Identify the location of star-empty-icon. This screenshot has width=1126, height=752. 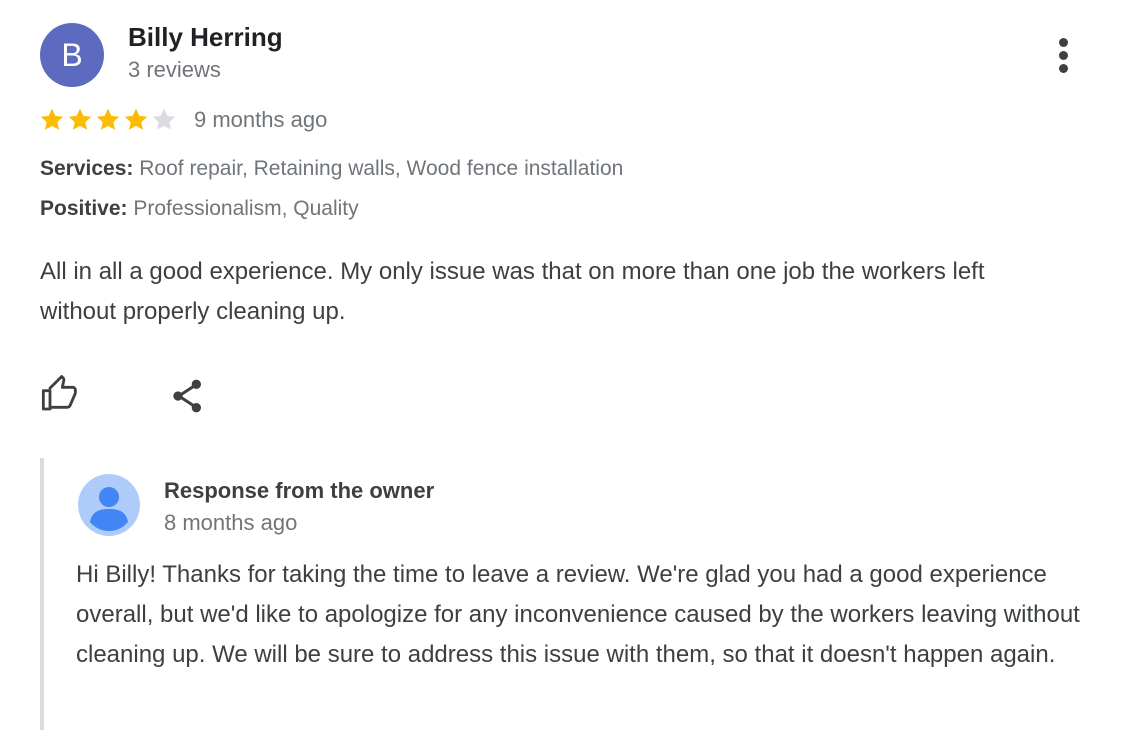
(164, 119).